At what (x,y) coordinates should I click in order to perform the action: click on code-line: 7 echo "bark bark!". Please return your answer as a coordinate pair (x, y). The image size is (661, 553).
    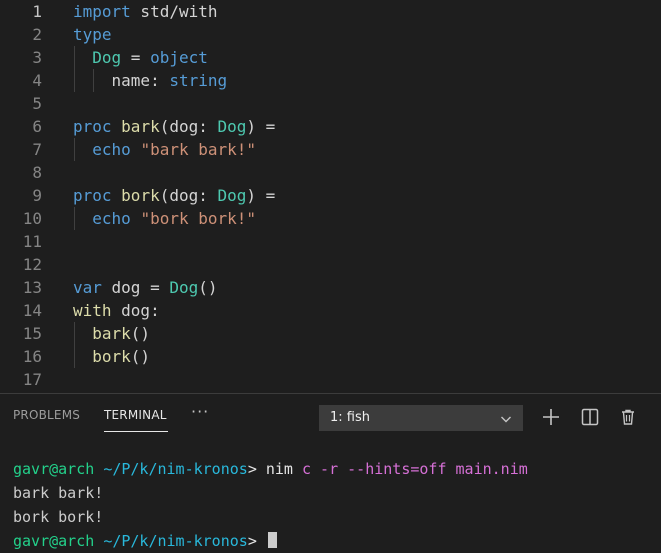
    Looking at the image, I should click on (330, 149).